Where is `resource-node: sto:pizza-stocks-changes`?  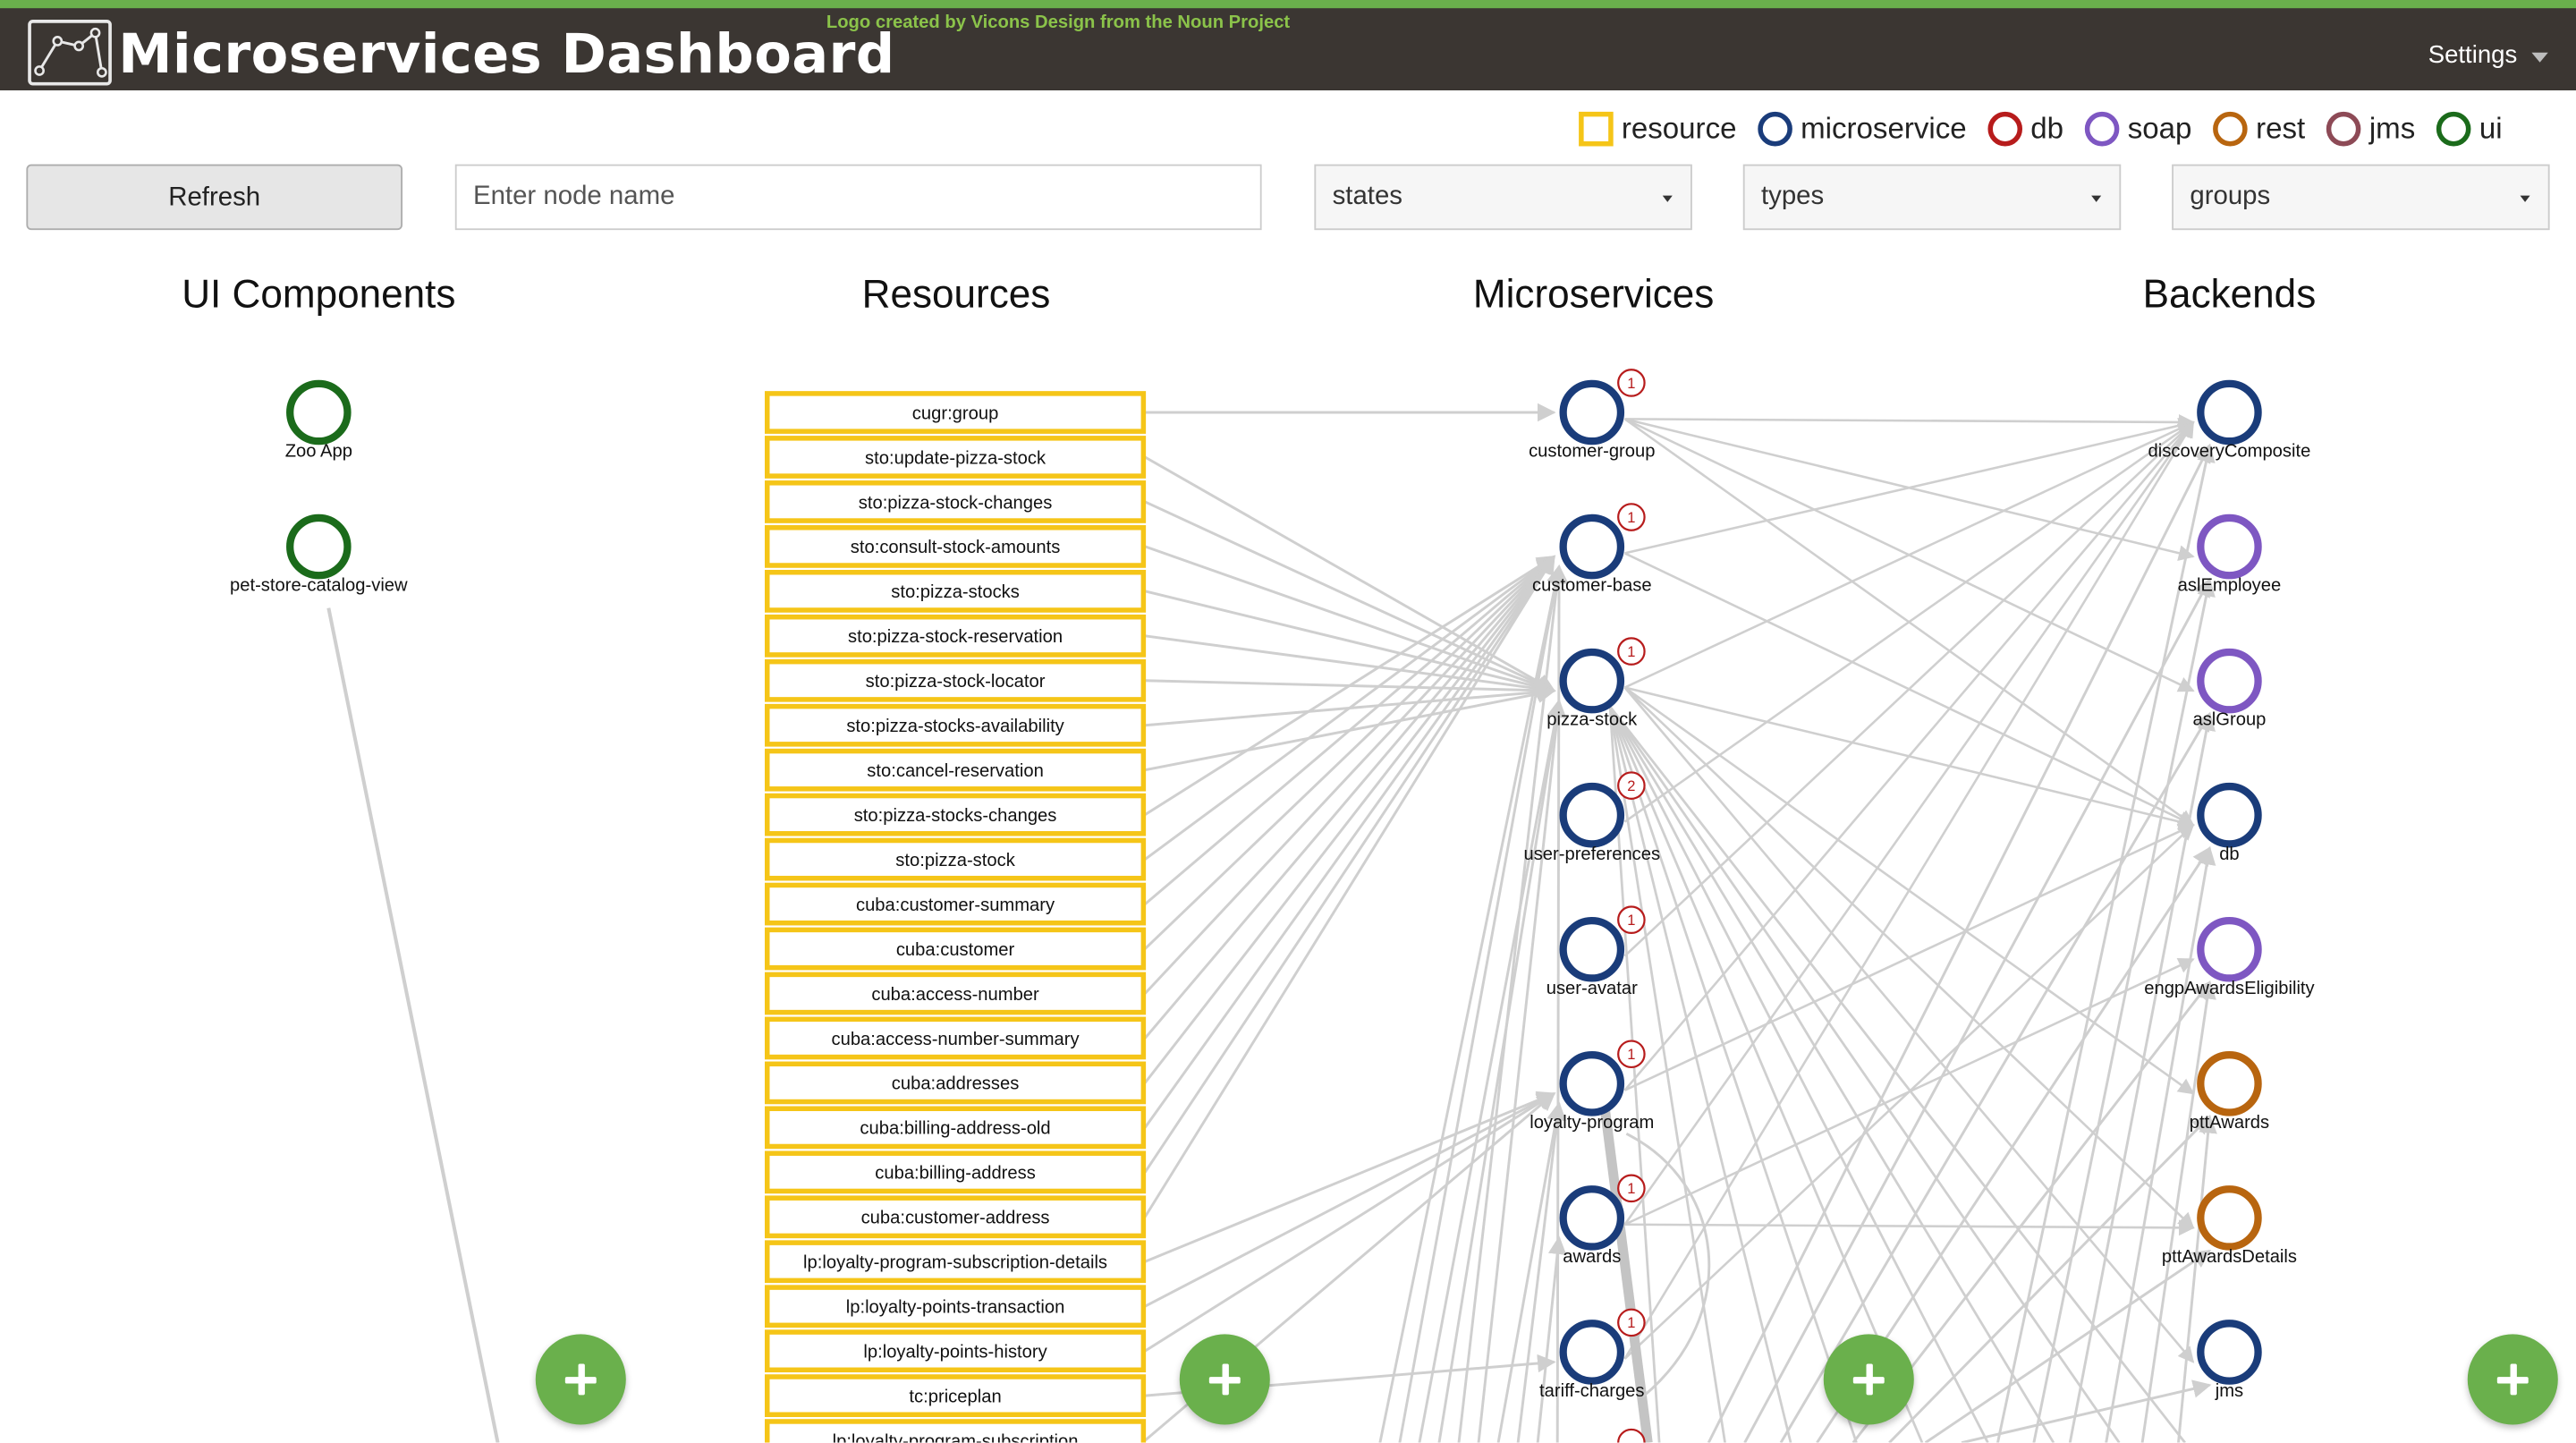 resource-node: sto:pizza-stocks-changes is located at coordinates (956, 815).